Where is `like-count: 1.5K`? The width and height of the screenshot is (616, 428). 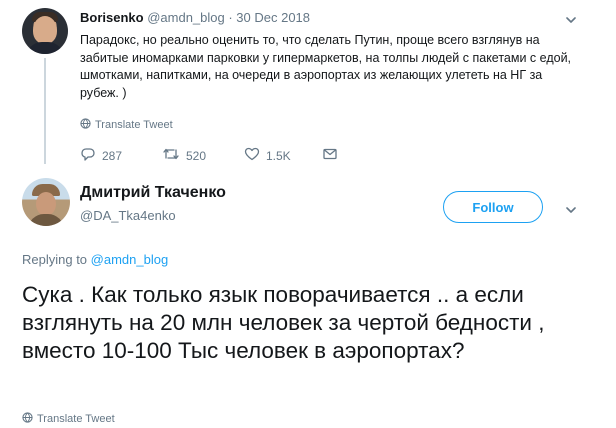 like-count: 1.5K is located at coordinates (278, 155).